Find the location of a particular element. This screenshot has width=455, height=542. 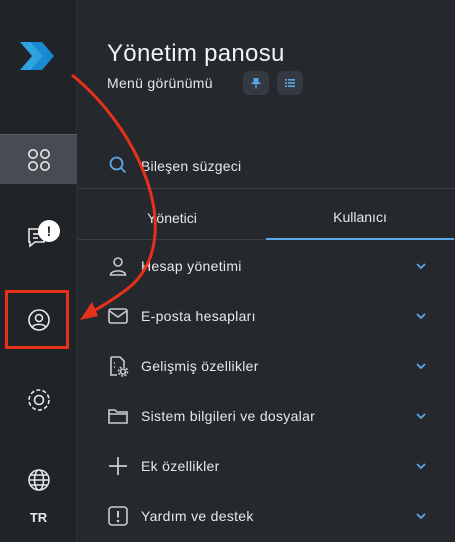

rail-messages-button: ! is located at coordinates (38, 237).